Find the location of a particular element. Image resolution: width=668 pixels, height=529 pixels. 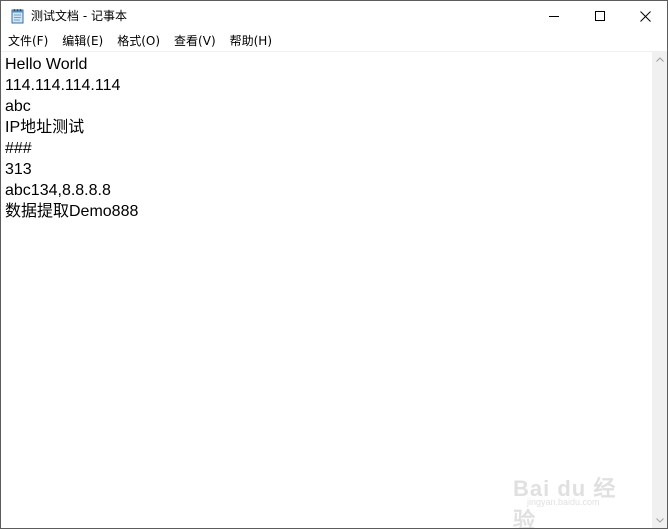

minimize-button is located at coordinates (554, 16).